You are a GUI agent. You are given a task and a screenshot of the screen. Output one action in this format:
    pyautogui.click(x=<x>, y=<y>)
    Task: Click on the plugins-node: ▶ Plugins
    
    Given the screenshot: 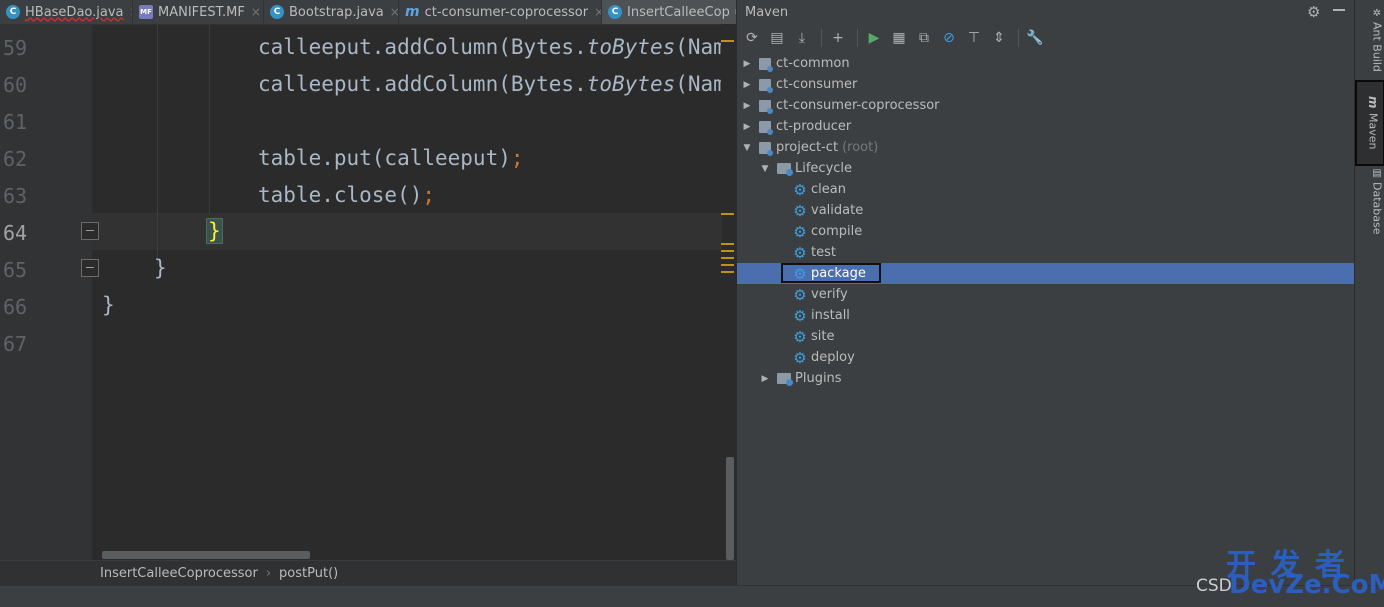 What is the action you would take?
    pyautogui.click(x=800, y=378)
    